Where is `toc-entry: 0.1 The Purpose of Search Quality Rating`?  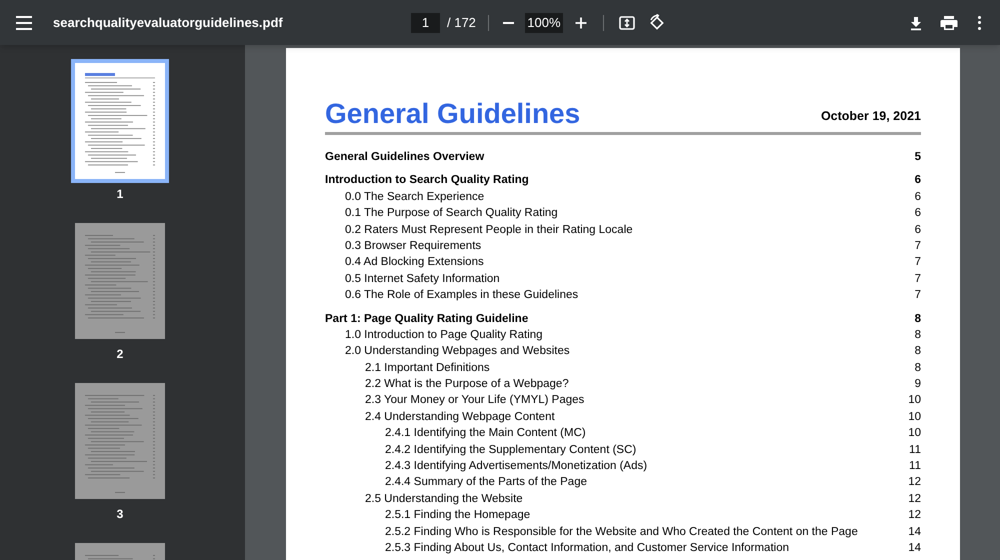 toc-entry: 0.1 The Purpose of Search Quality Rating is located at coordinates (451, 213).